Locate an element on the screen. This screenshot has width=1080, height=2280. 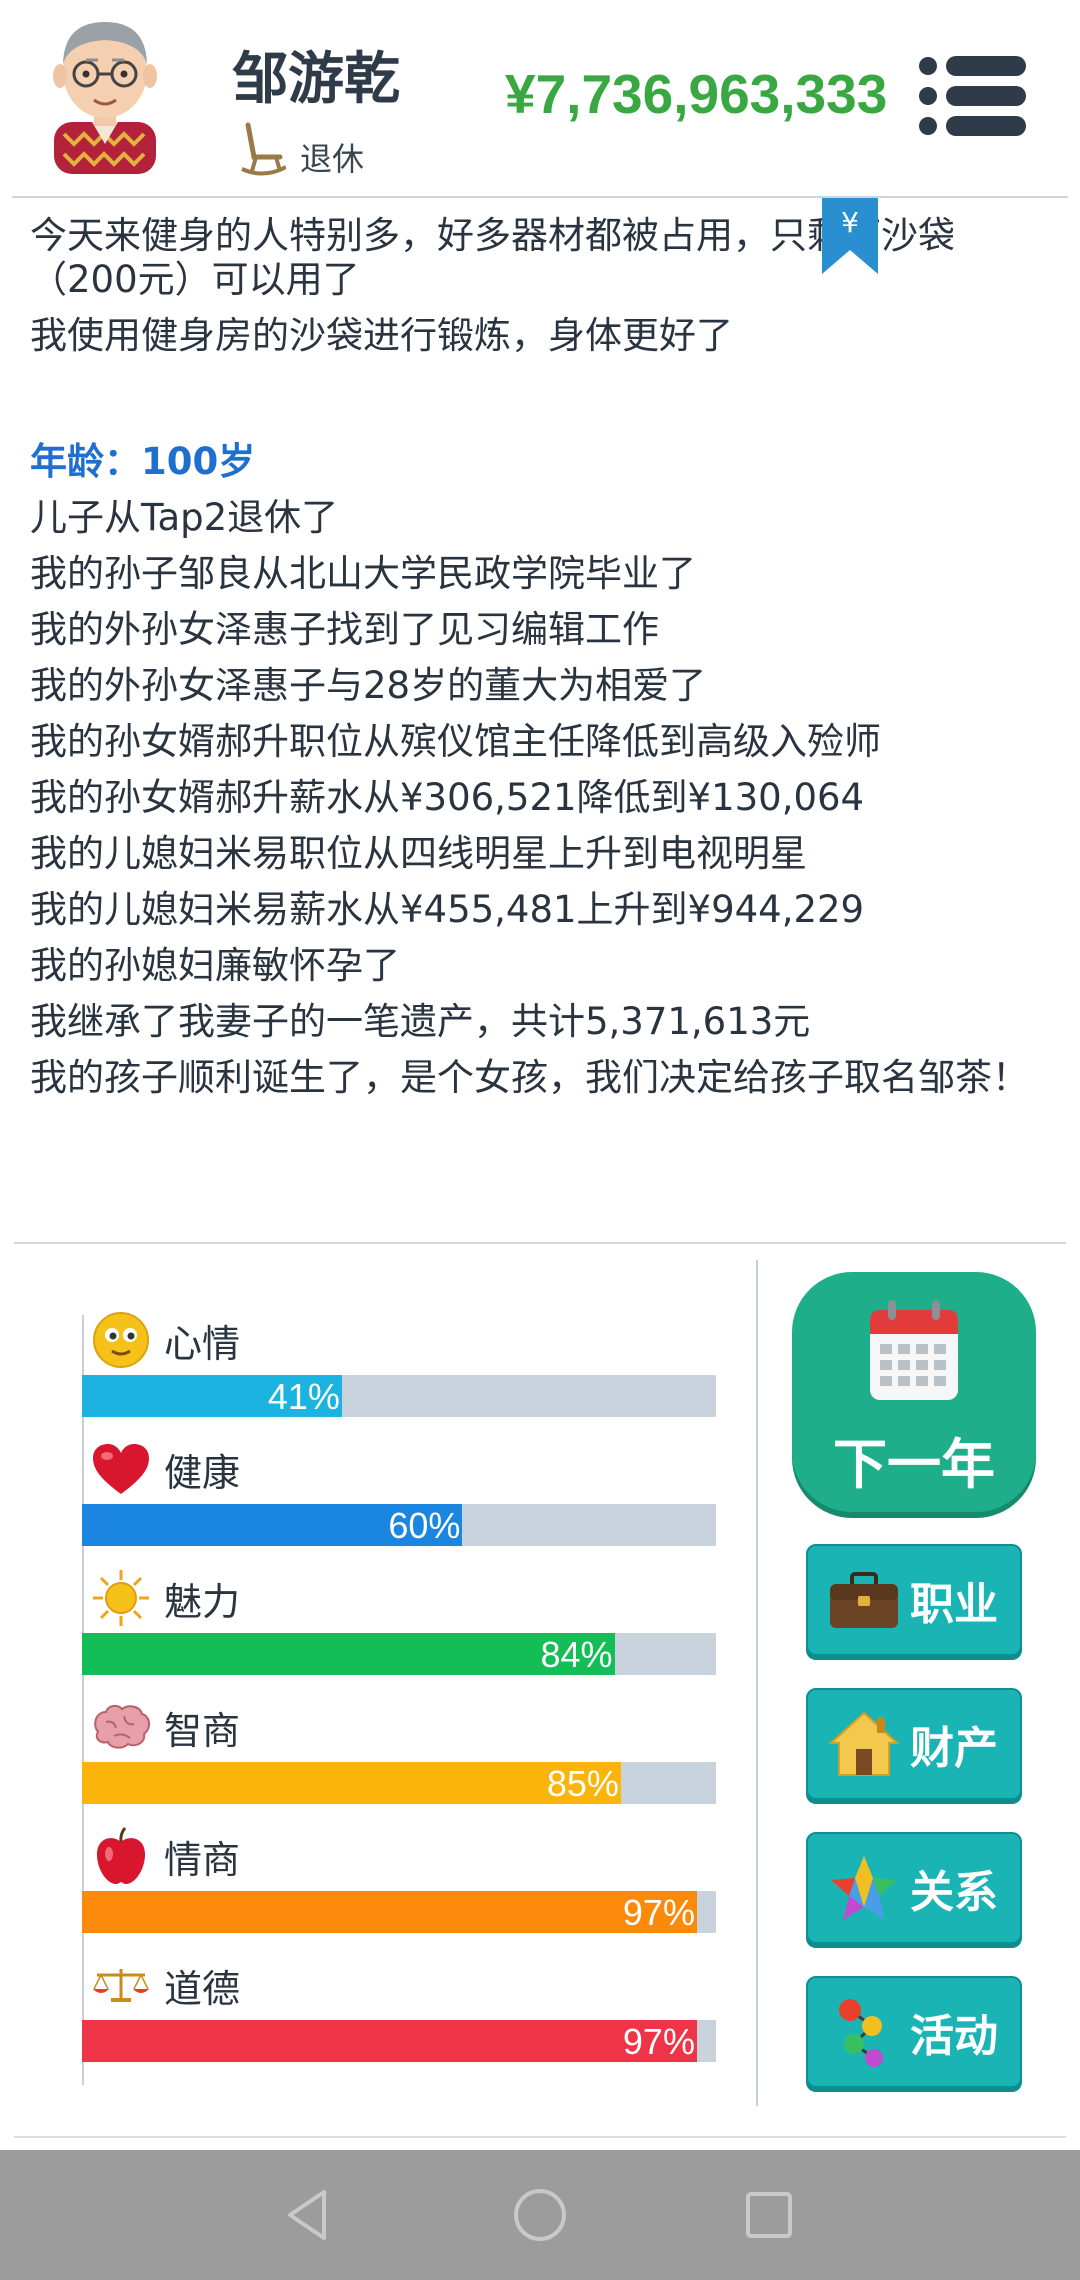
panel-divider is located at coordinates (757, 1683).